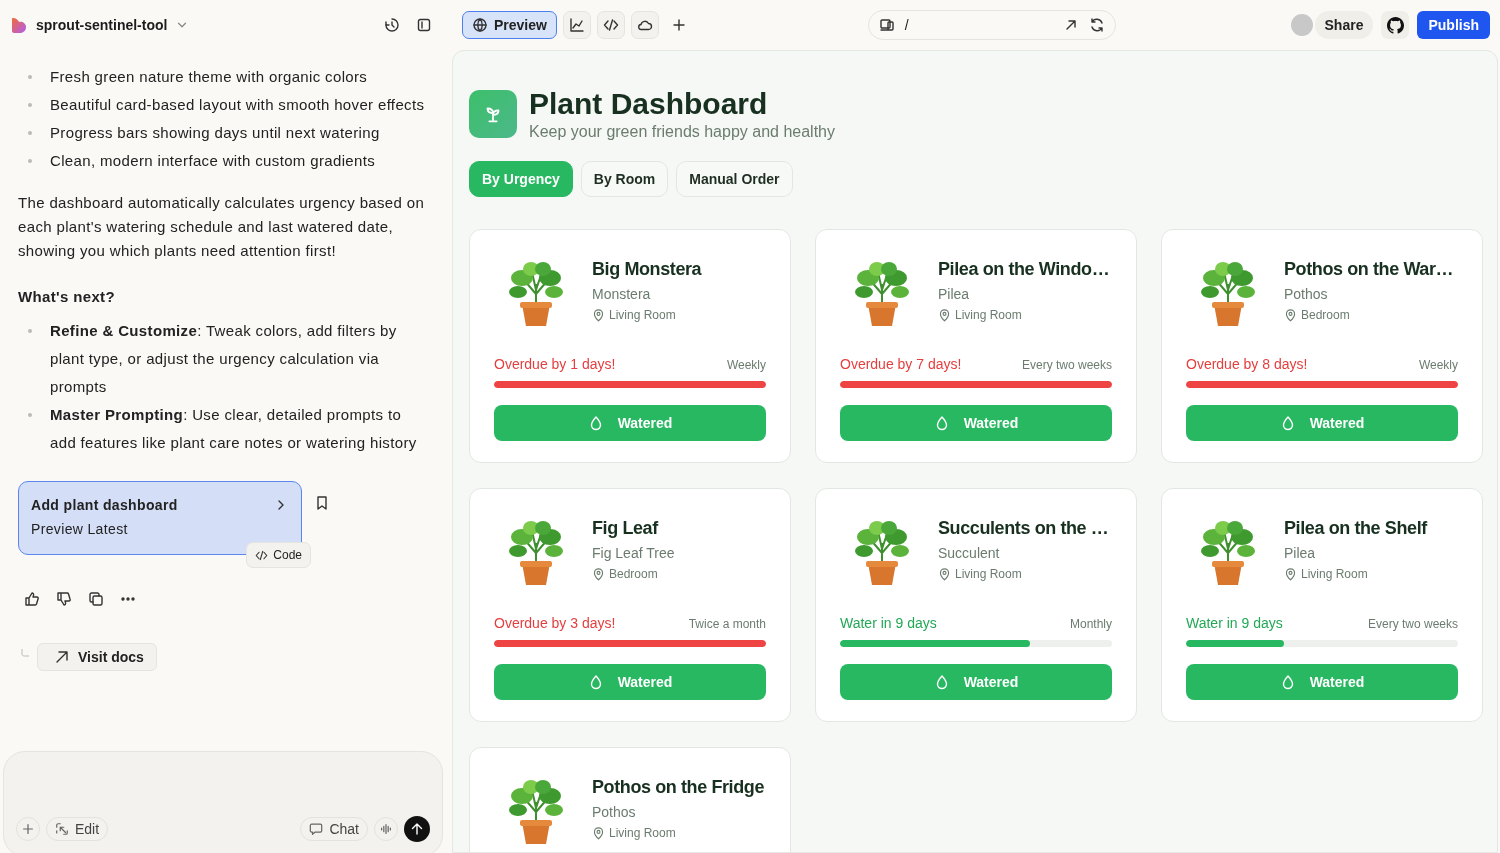  What do you see at coordinates (215, 133) in the screenshot?
I see `feature-item: Progress bars showing days until next watering` at bounding box center [215, 133].